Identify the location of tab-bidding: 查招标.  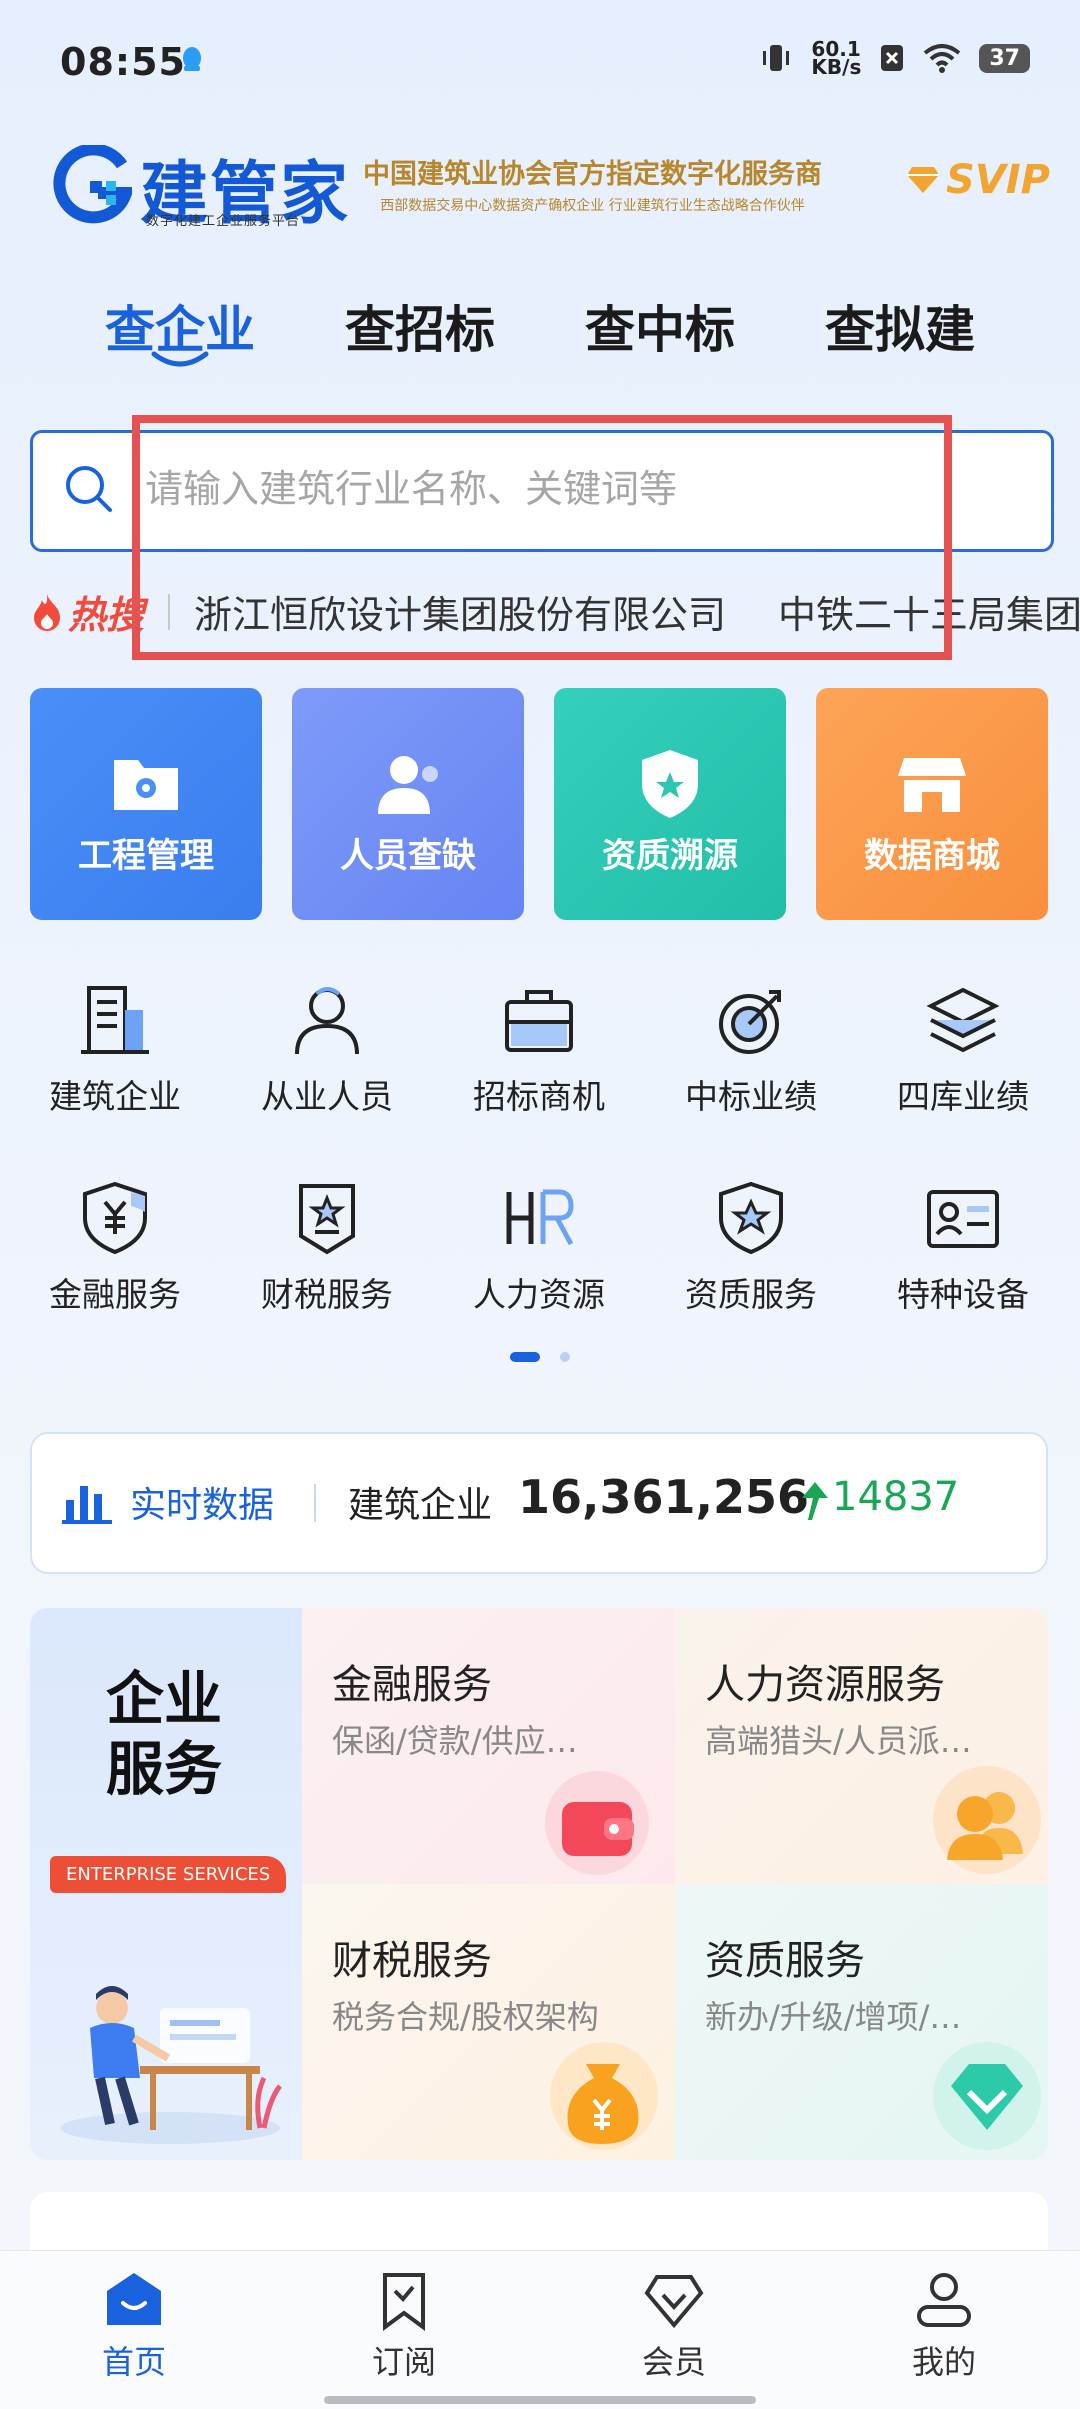
(420, 326).